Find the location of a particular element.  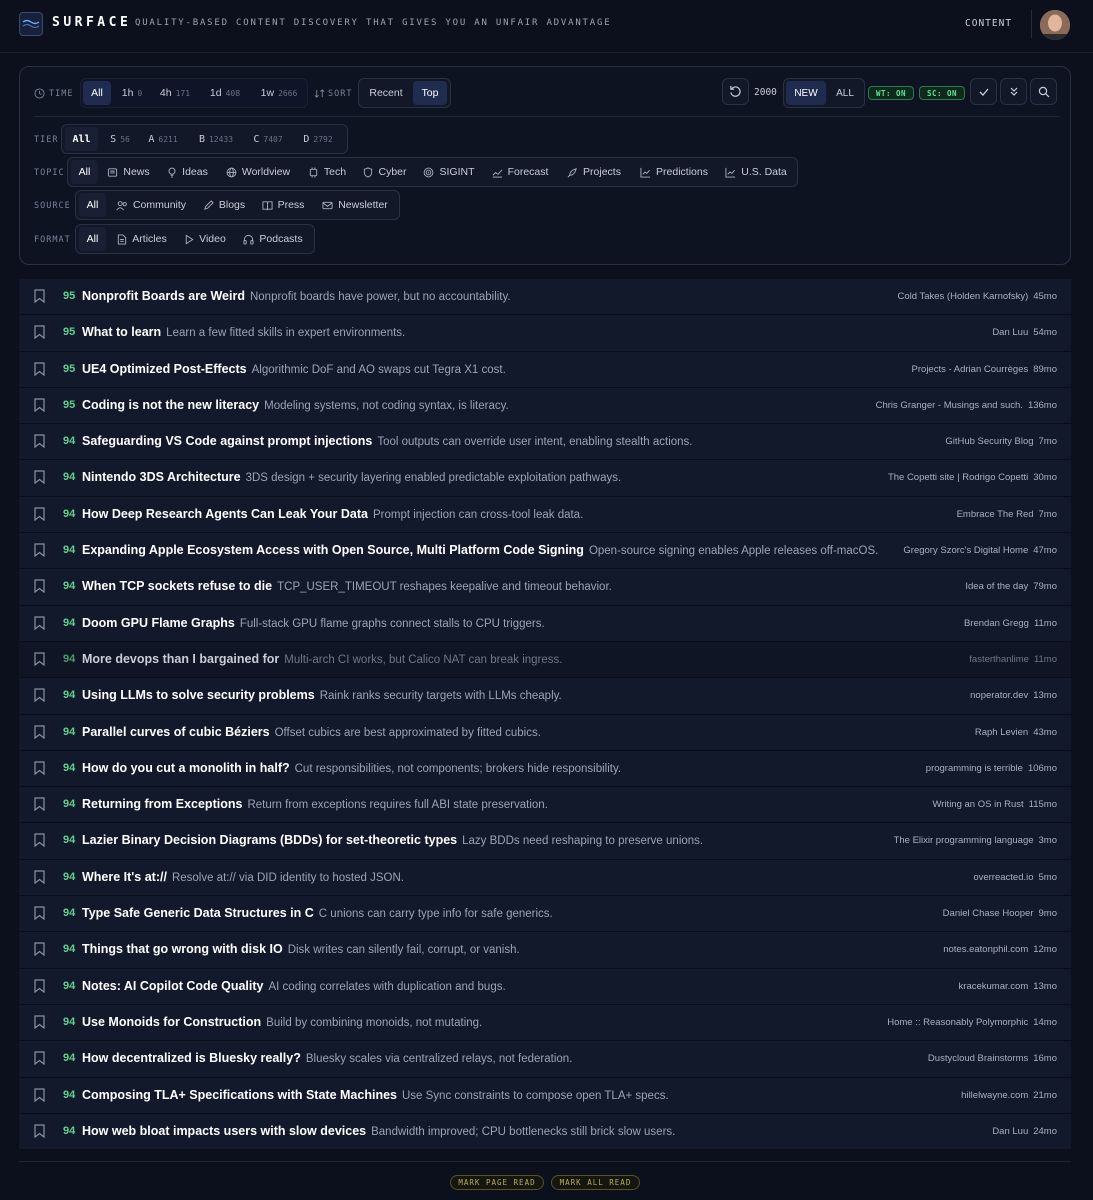

item-source: Raph Levien is located at coordinates (1001, 732).